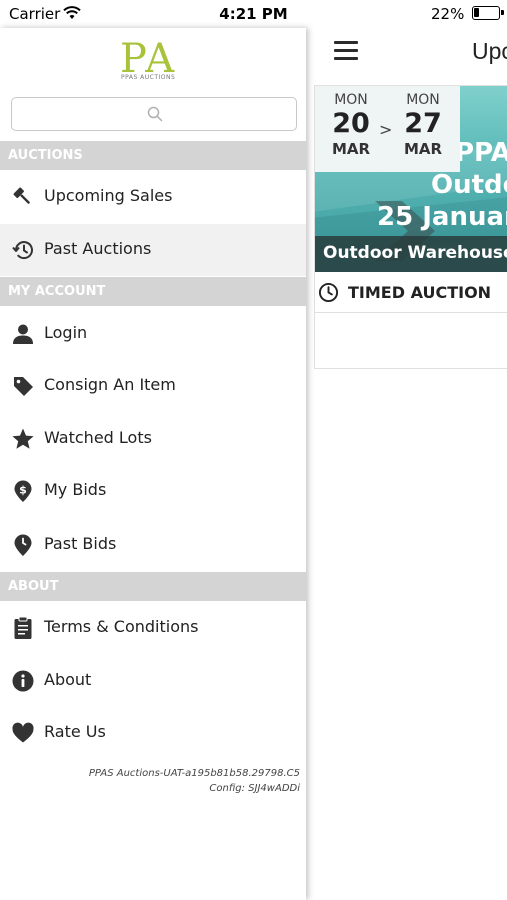 This screenshot has height=900, width=507. I want to click on menu-item-rate-us: Rate Us, so click(153, 733).